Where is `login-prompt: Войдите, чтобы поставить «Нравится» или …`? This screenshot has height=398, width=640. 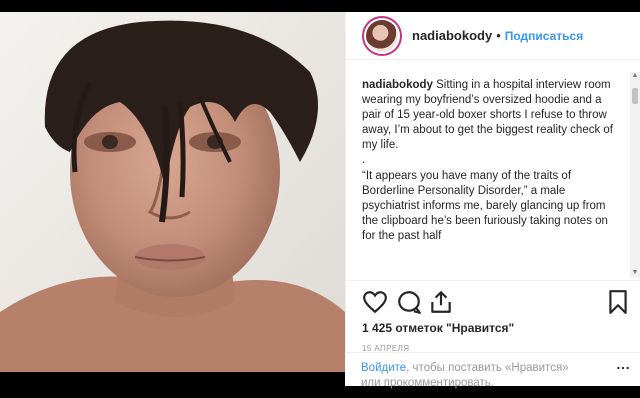 login-prompt: Войдите, чтобы поставить «Нравится» или … is located at coordinates (492, 370).